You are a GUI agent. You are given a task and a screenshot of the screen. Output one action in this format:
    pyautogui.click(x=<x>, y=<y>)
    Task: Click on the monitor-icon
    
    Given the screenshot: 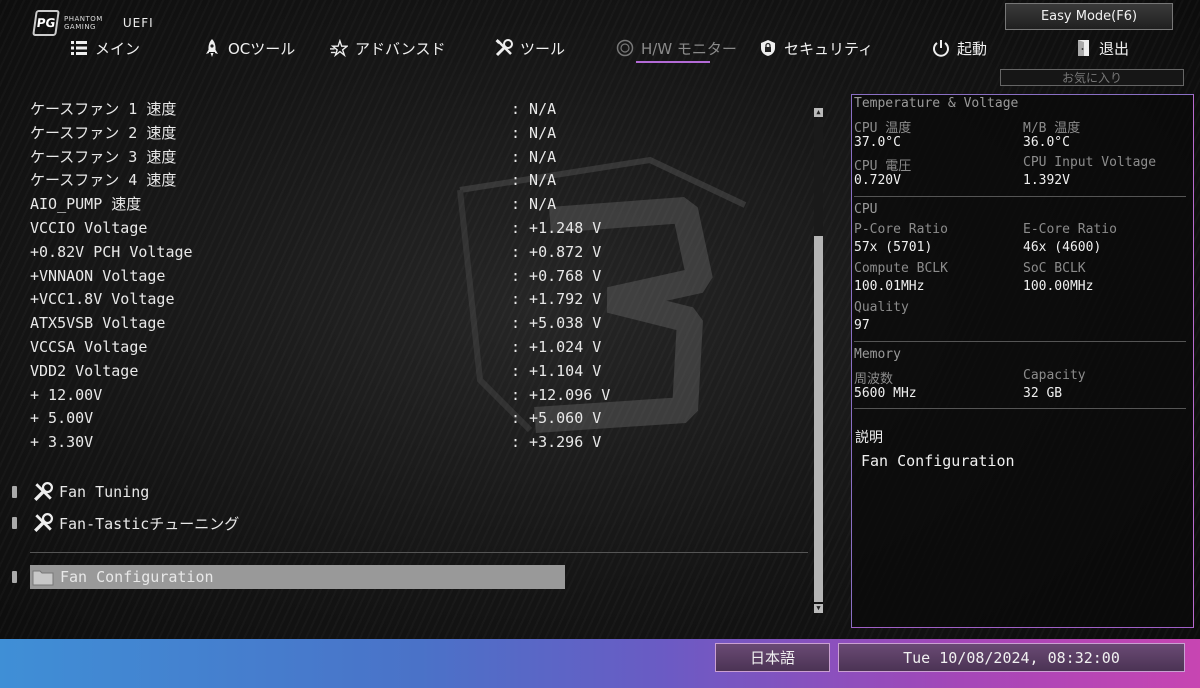 What is the action you would take?
    pyautogui.click(x=625, y=48)
    